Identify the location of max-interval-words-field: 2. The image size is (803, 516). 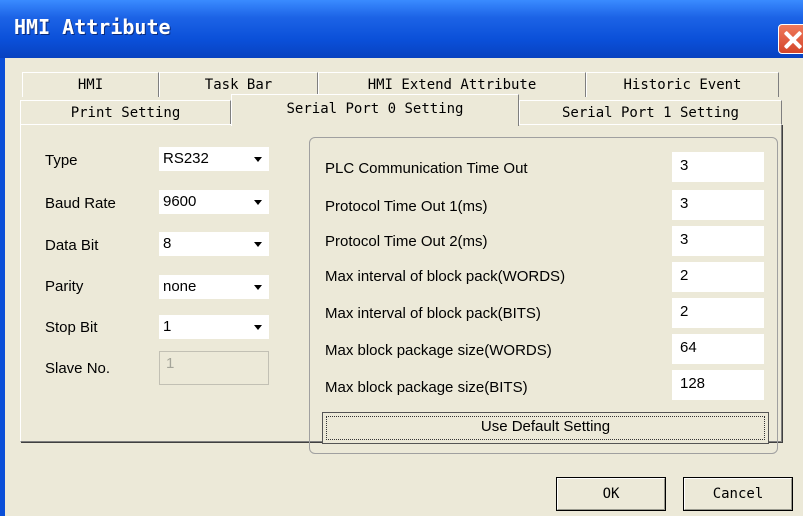
(718, 277).